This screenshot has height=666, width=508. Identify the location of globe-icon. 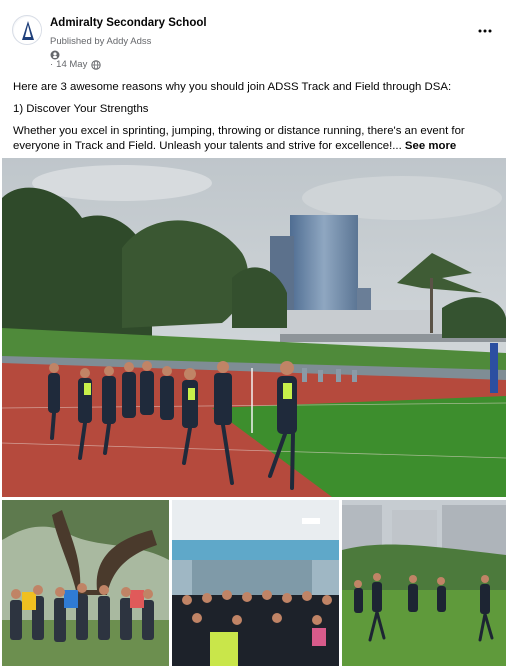
(96, 64).